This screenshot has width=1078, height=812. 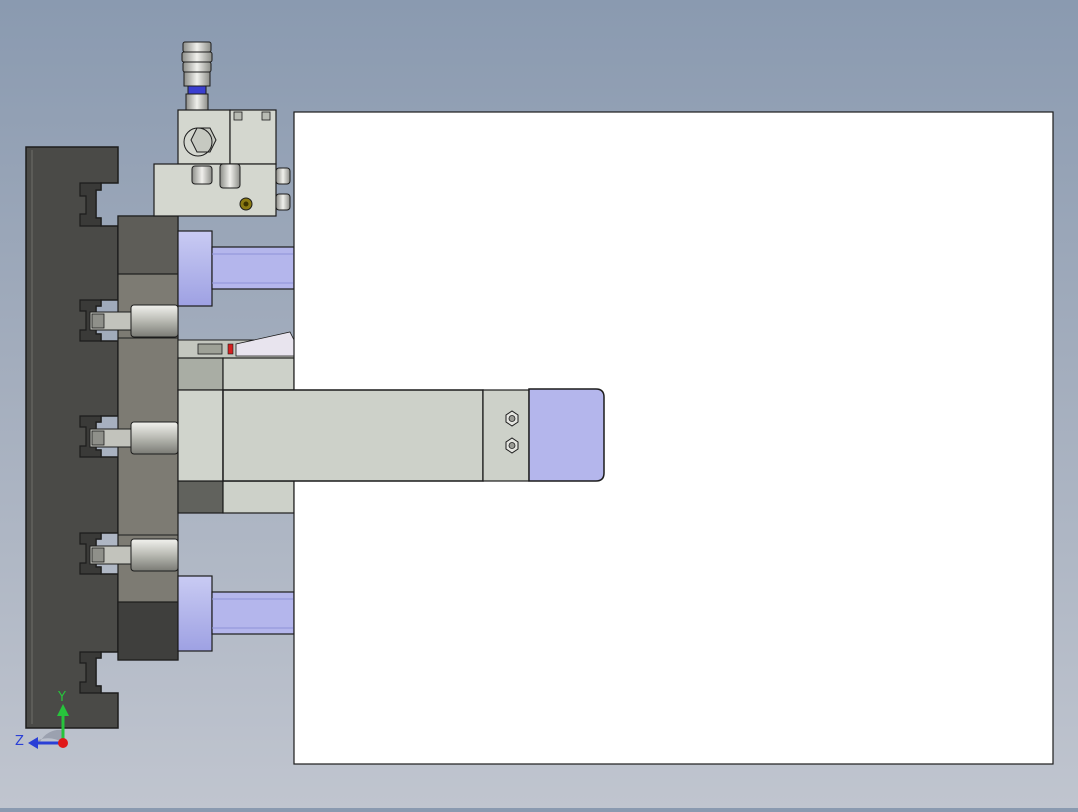 What do you see at coordinates (566, 435) in the screenshot?
I see `gripper-tip` at bounding box center [566, 435].